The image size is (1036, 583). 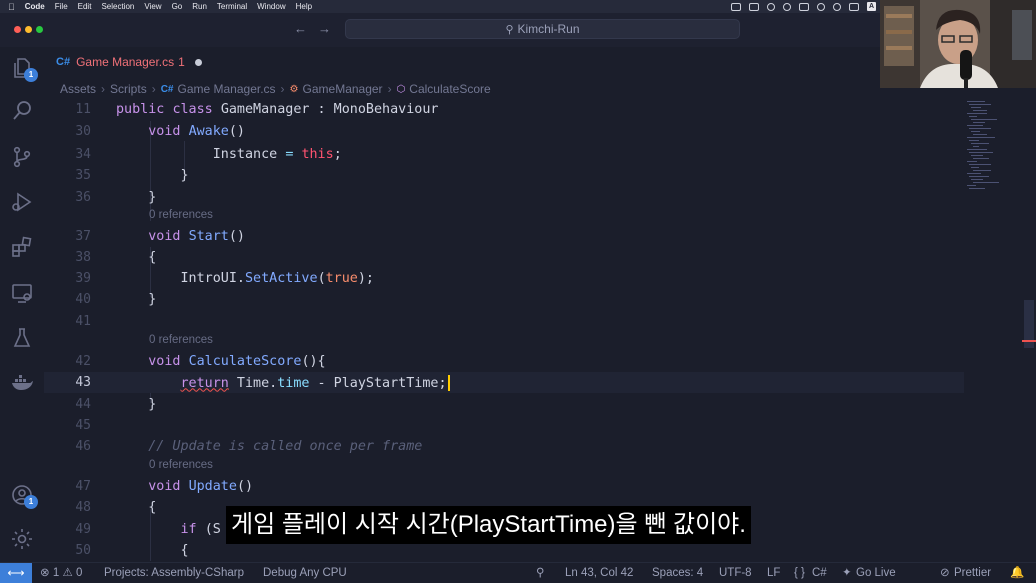 I want to click on input-source-badge: A, so click(x=871, y=6).